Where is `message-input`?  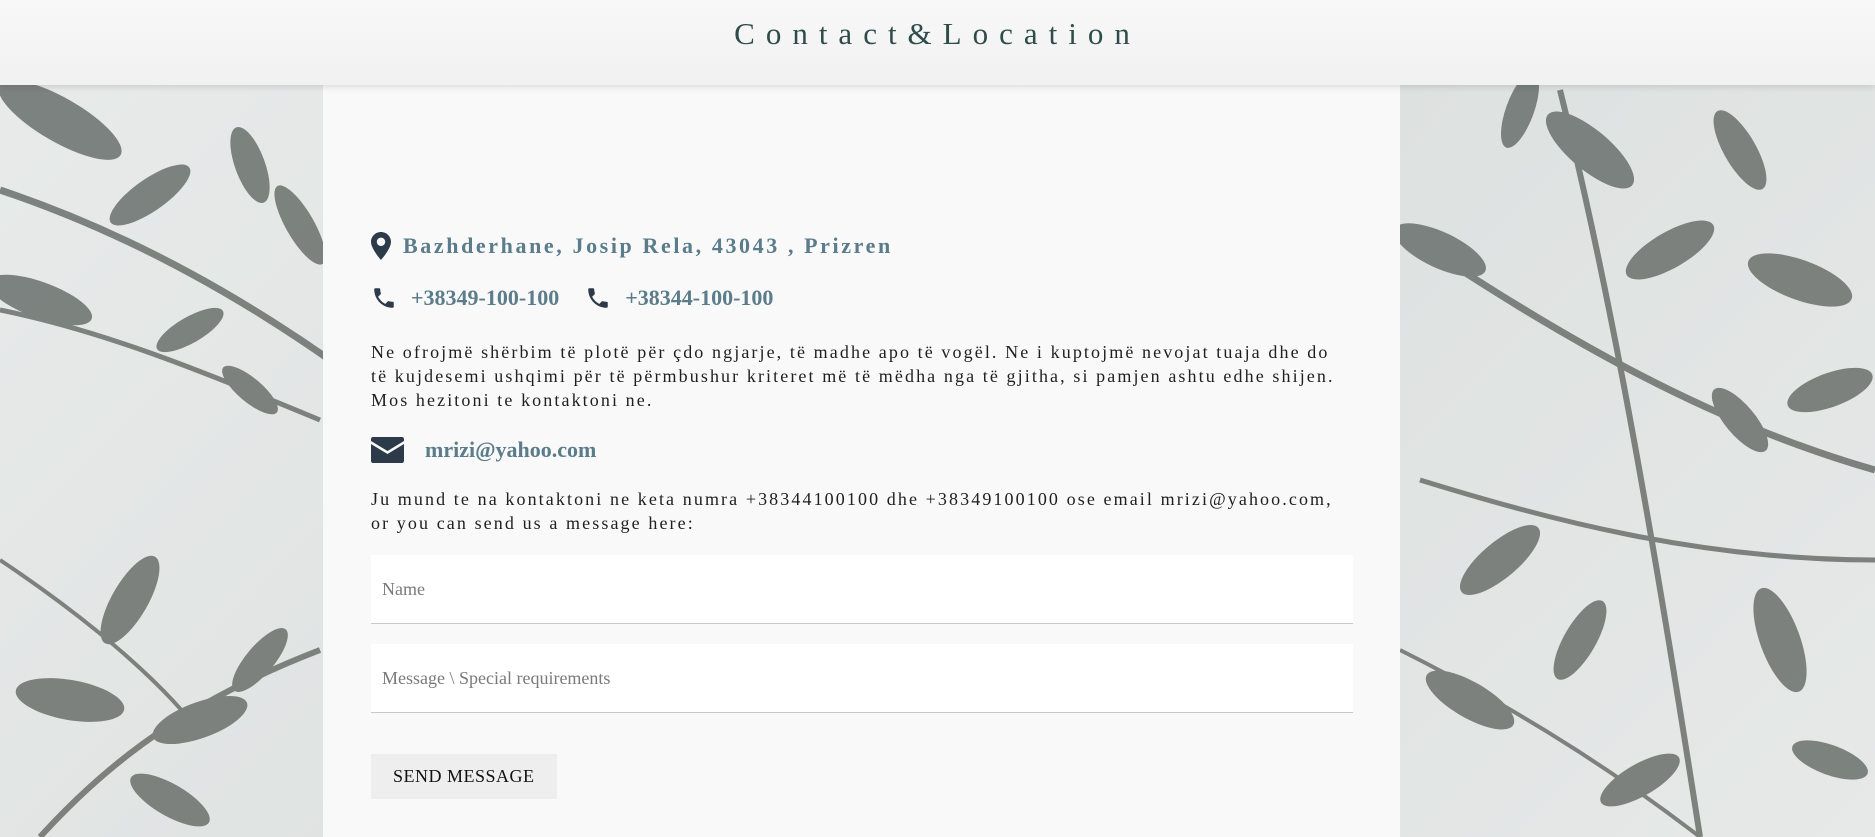 message-input is located at coordinates (862, 678).